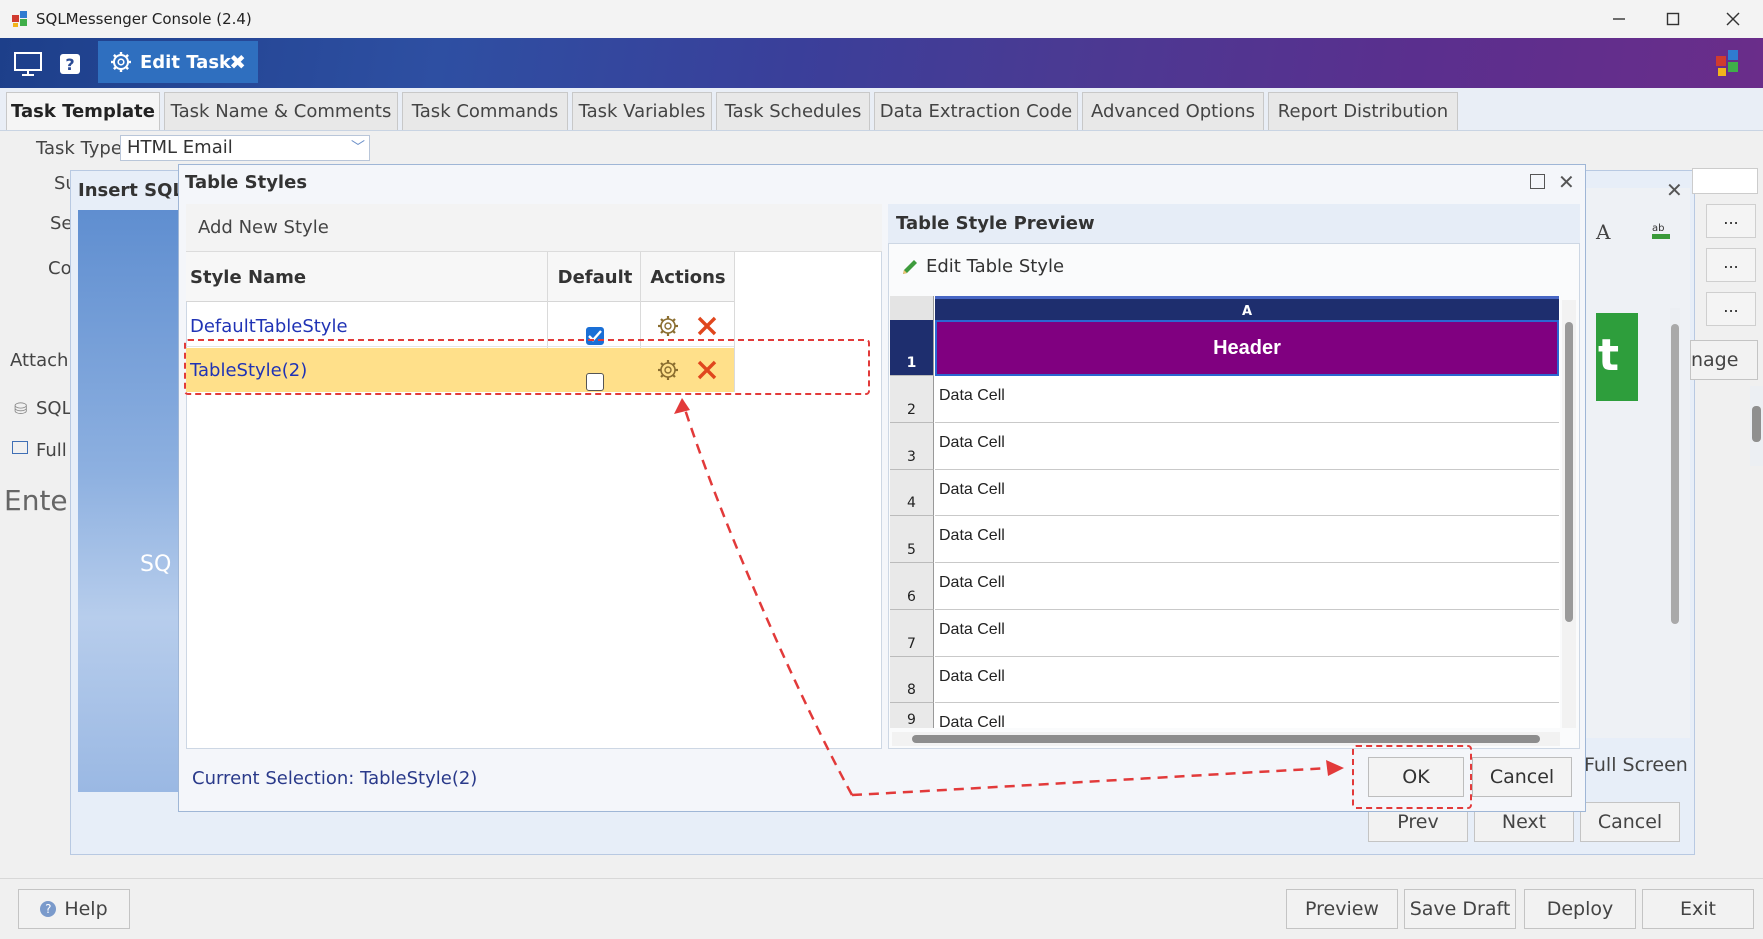  What do you see at coordinates (1342, 909) in the screenshot?
I see `preview-button: Preview` at bounding box center [1342, 909].